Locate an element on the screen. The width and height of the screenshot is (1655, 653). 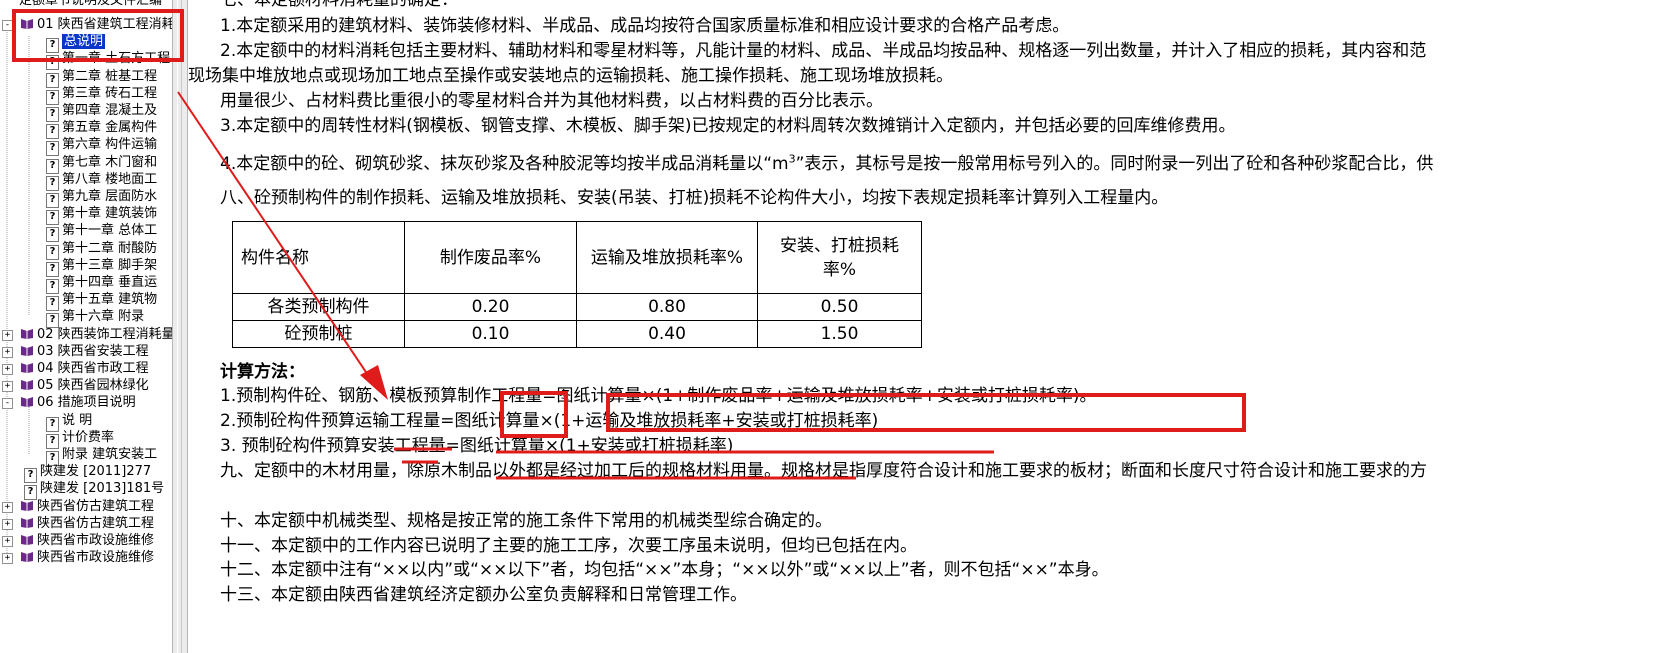
tree-item: ? 第十二章 耐酸防 is located at coordinates (102, 250).